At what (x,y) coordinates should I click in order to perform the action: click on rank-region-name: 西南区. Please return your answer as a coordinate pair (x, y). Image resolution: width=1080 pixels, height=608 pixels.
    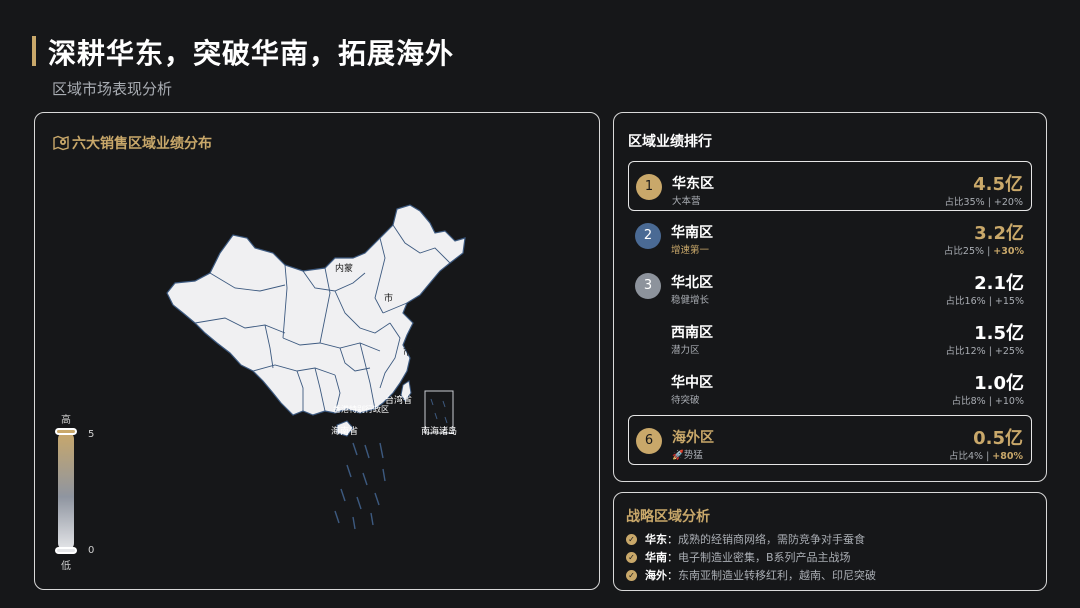
    Looking at the image, I should click on (692, 333).